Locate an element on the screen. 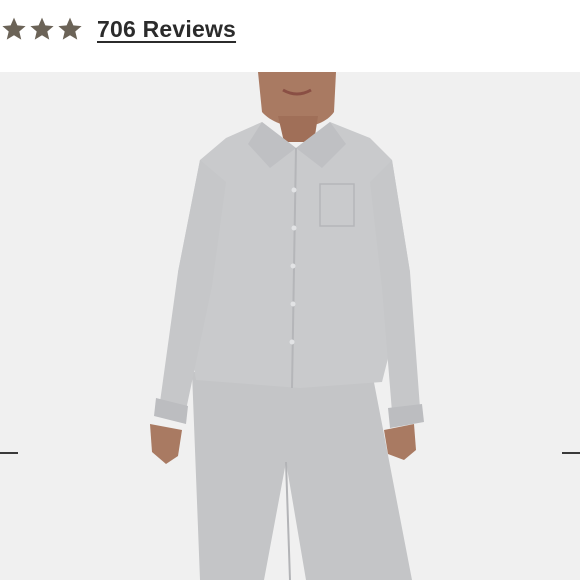 This screenshot has width=580, height=580. gallery-next-button is located at coordinates (569, 453).